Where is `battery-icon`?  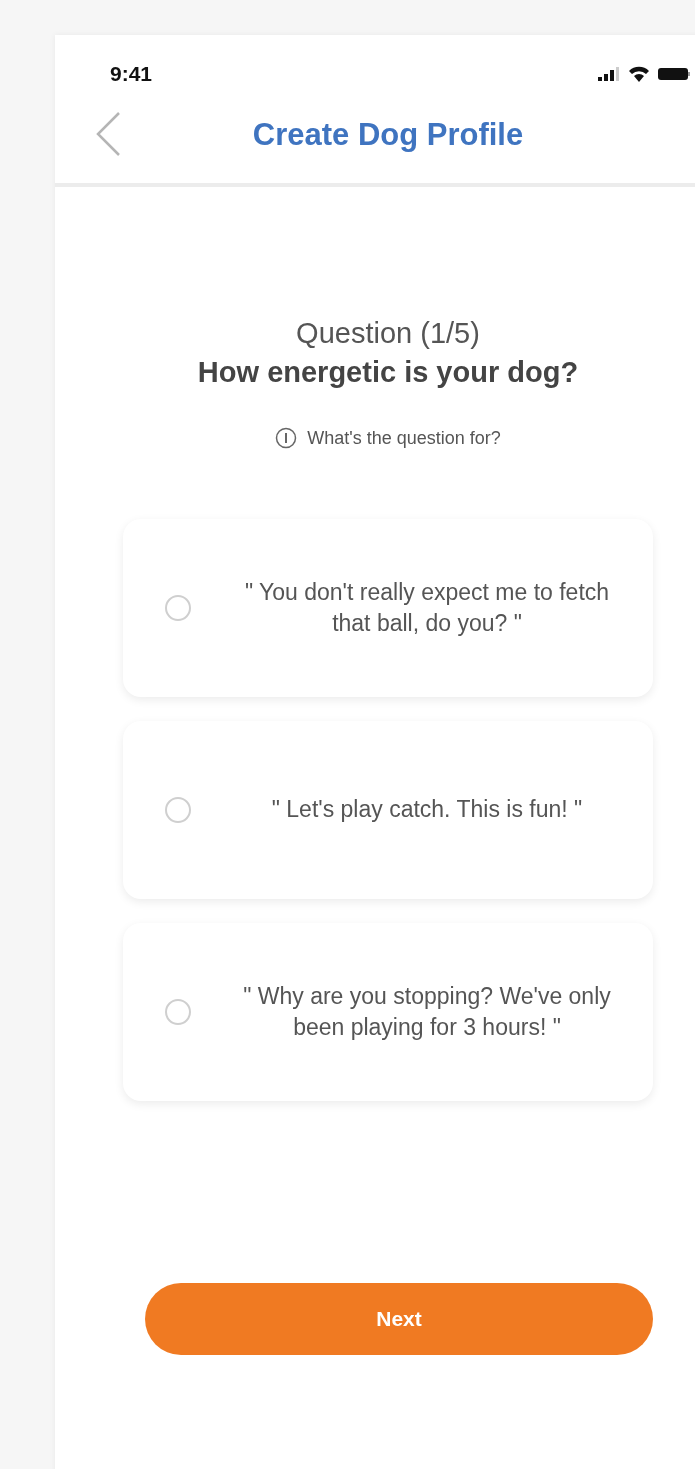
battery-icon is located at coordinates (674, 74).